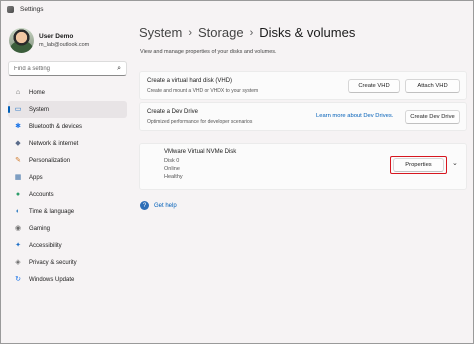 This screenshot has width=474, height=344. What do you see at coordinates (52, 211) in the screenshot?
I see `sidebar-item-label: Time & language` at bounding box center [52, 211].